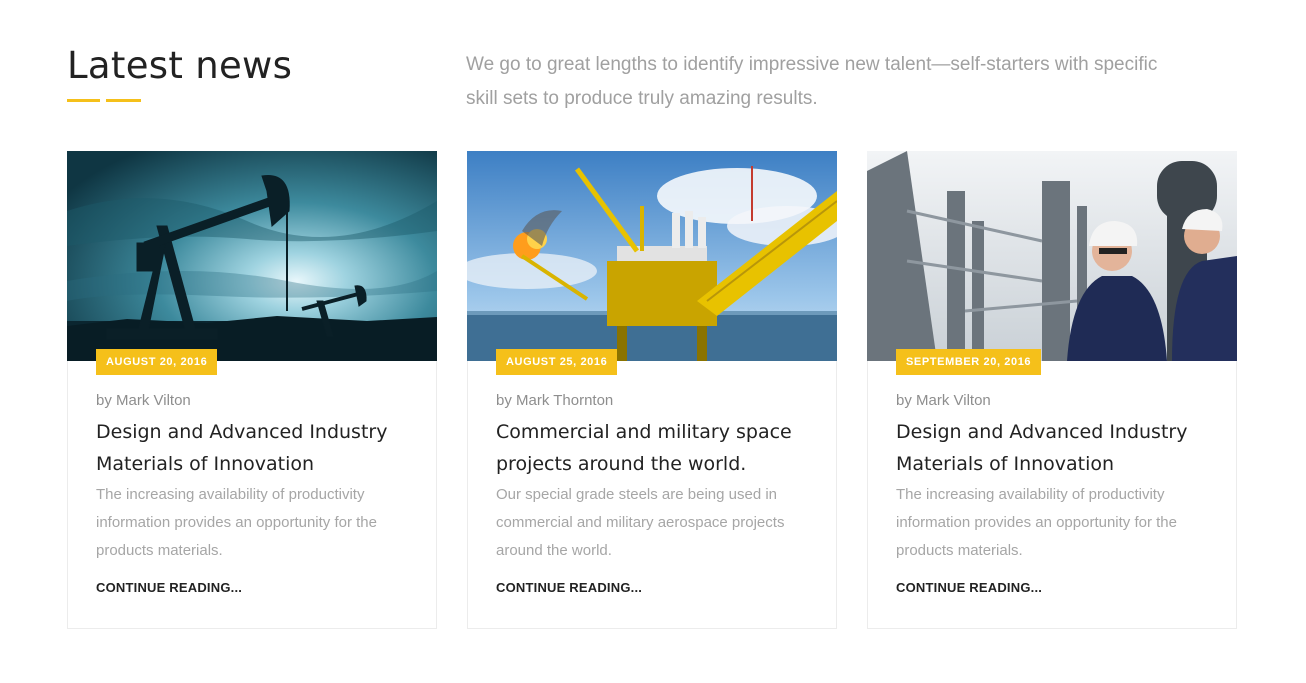 The height and width of the screenshot is (683, 1306). What do you see at coordinates (554, 400) in the screenshot?
I see `post-author: by Mark Thornton` at bounding box center [554, 400].